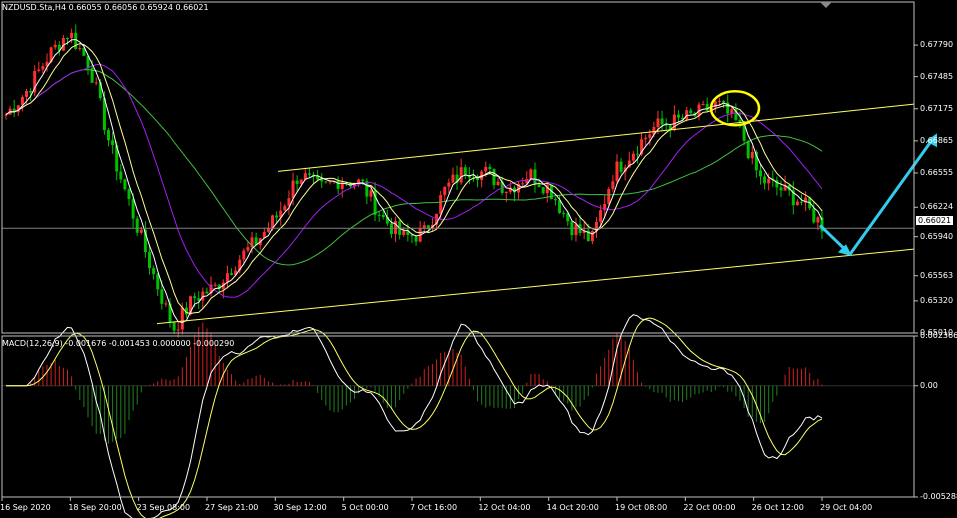  I want to click on price-tick-label: 0.65940, so click(937, 236).